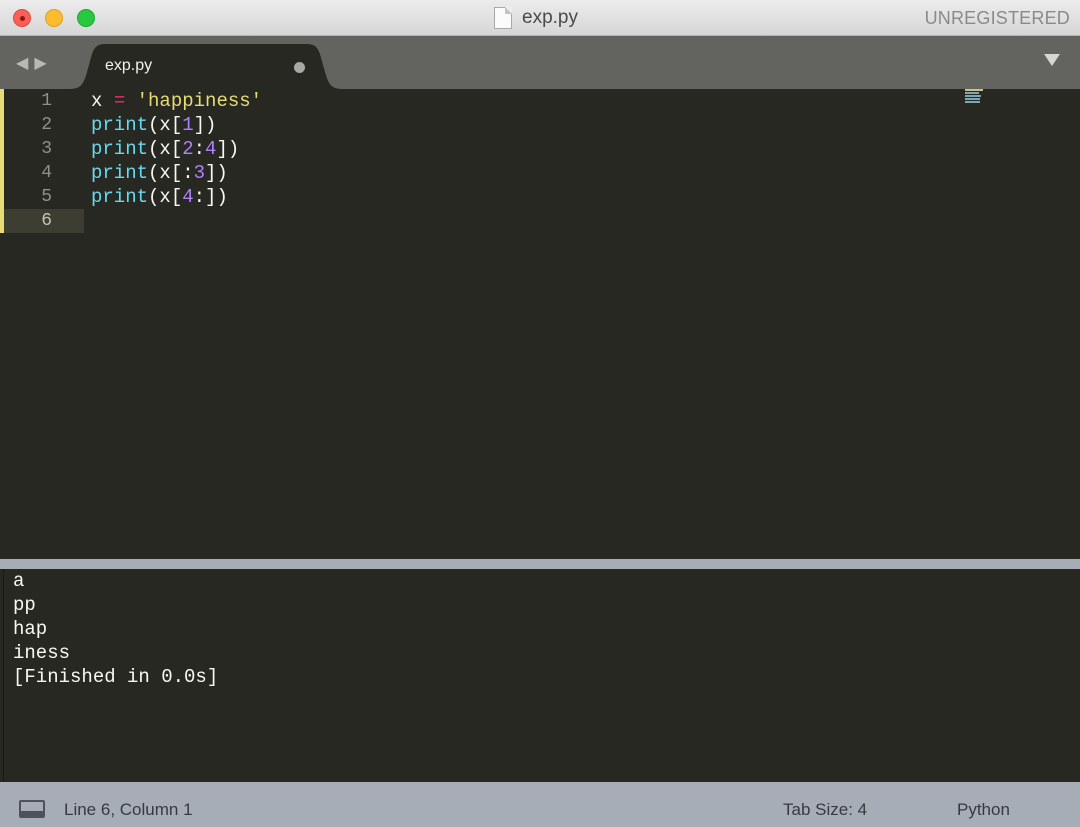 Image resolution: width=1080 pixels, height=827 pixels. What do you see at coordinates (128, 809) in the screenshot?
I see `cursor-position: Line 6, Column 1` at bounding box center [128, 809].